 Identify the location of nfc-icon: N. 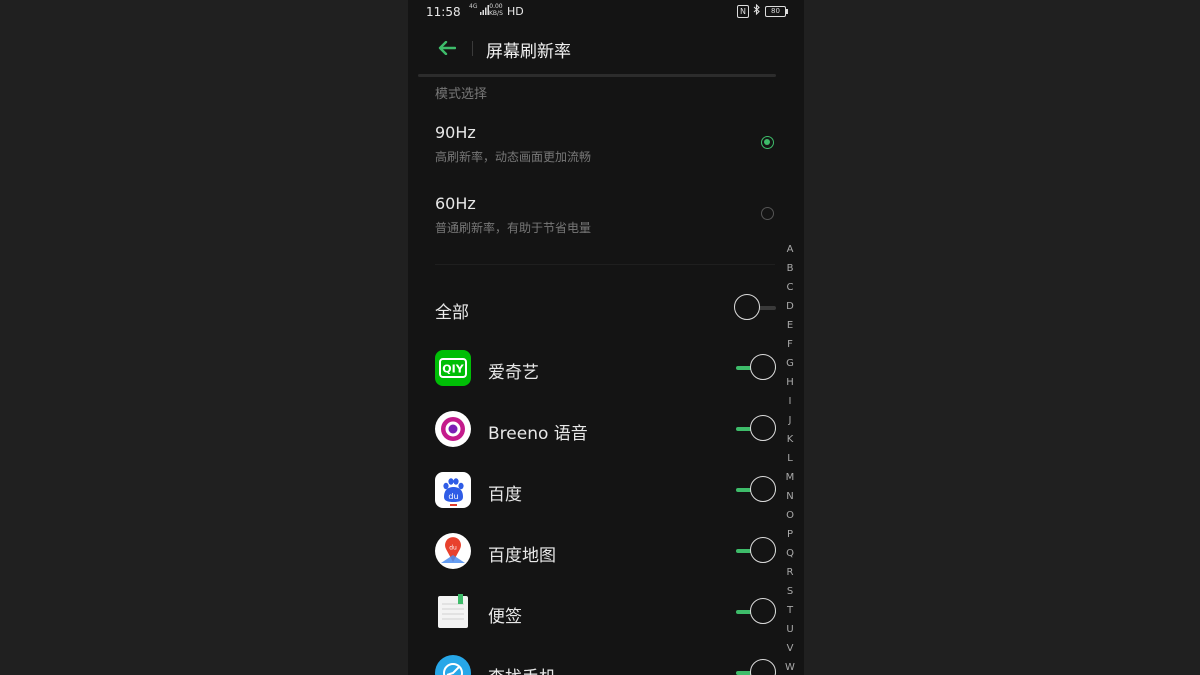
(743, 11).